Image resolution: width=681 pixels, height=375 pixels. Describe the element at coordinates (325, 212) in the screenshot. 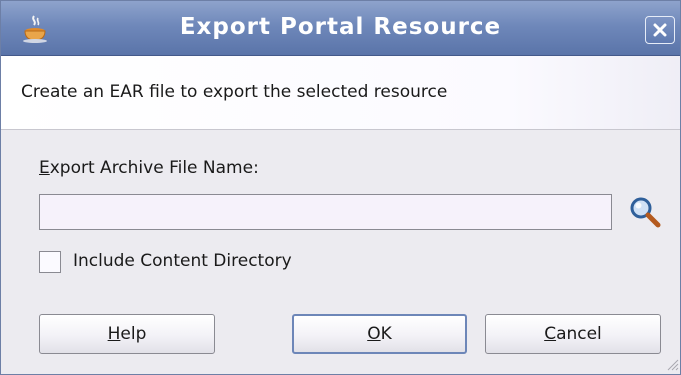

I see `archive-file-name-input` at that location.